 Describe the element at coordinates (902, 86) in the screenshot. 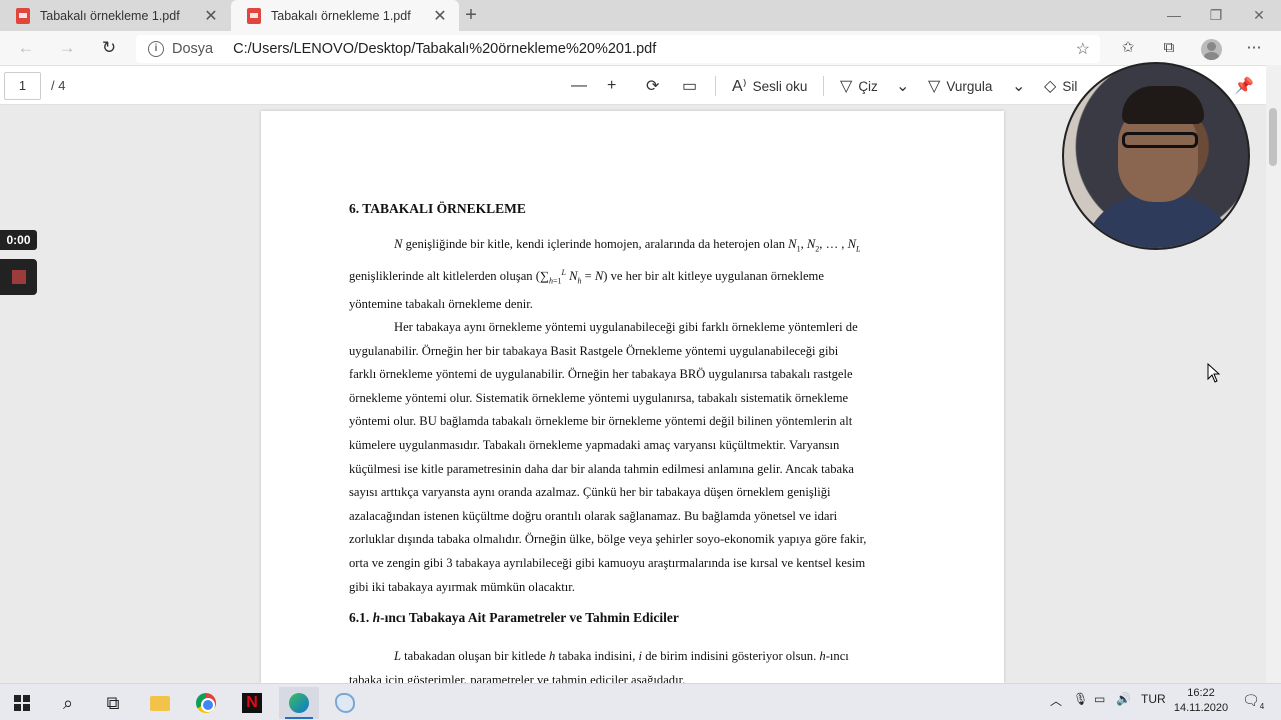

I see `draw-dropdown-icon: ⌄` at that location.